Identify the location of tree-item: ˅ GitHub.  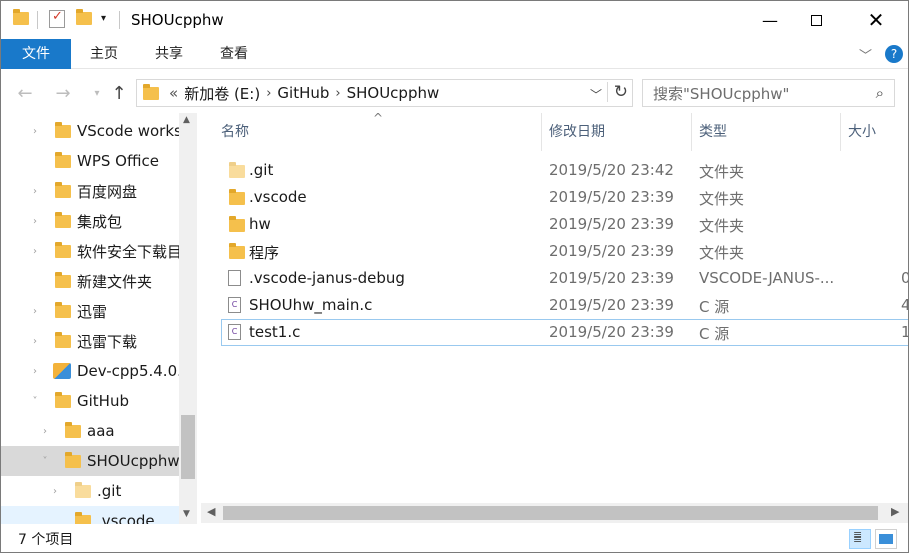
(90, 401).